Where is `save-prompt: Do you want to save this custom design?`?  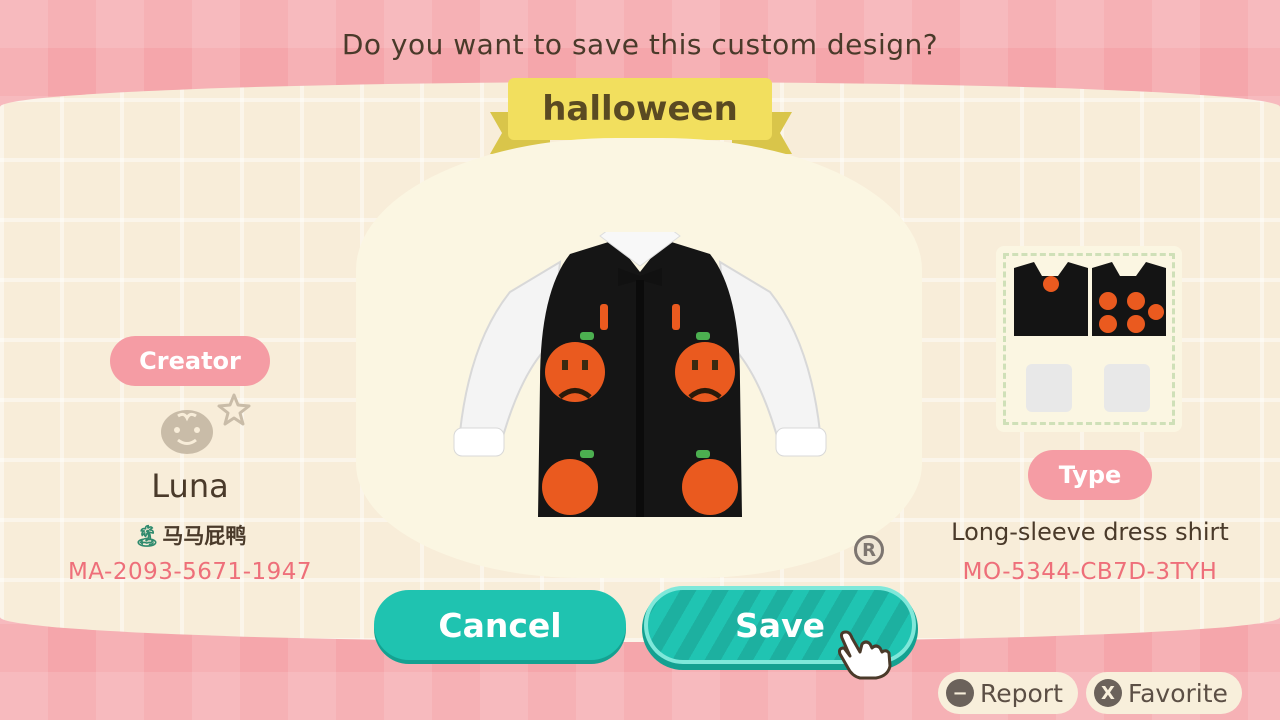 save-prompt: Do you want to save this custom design? is located at coordinates (640, 44).